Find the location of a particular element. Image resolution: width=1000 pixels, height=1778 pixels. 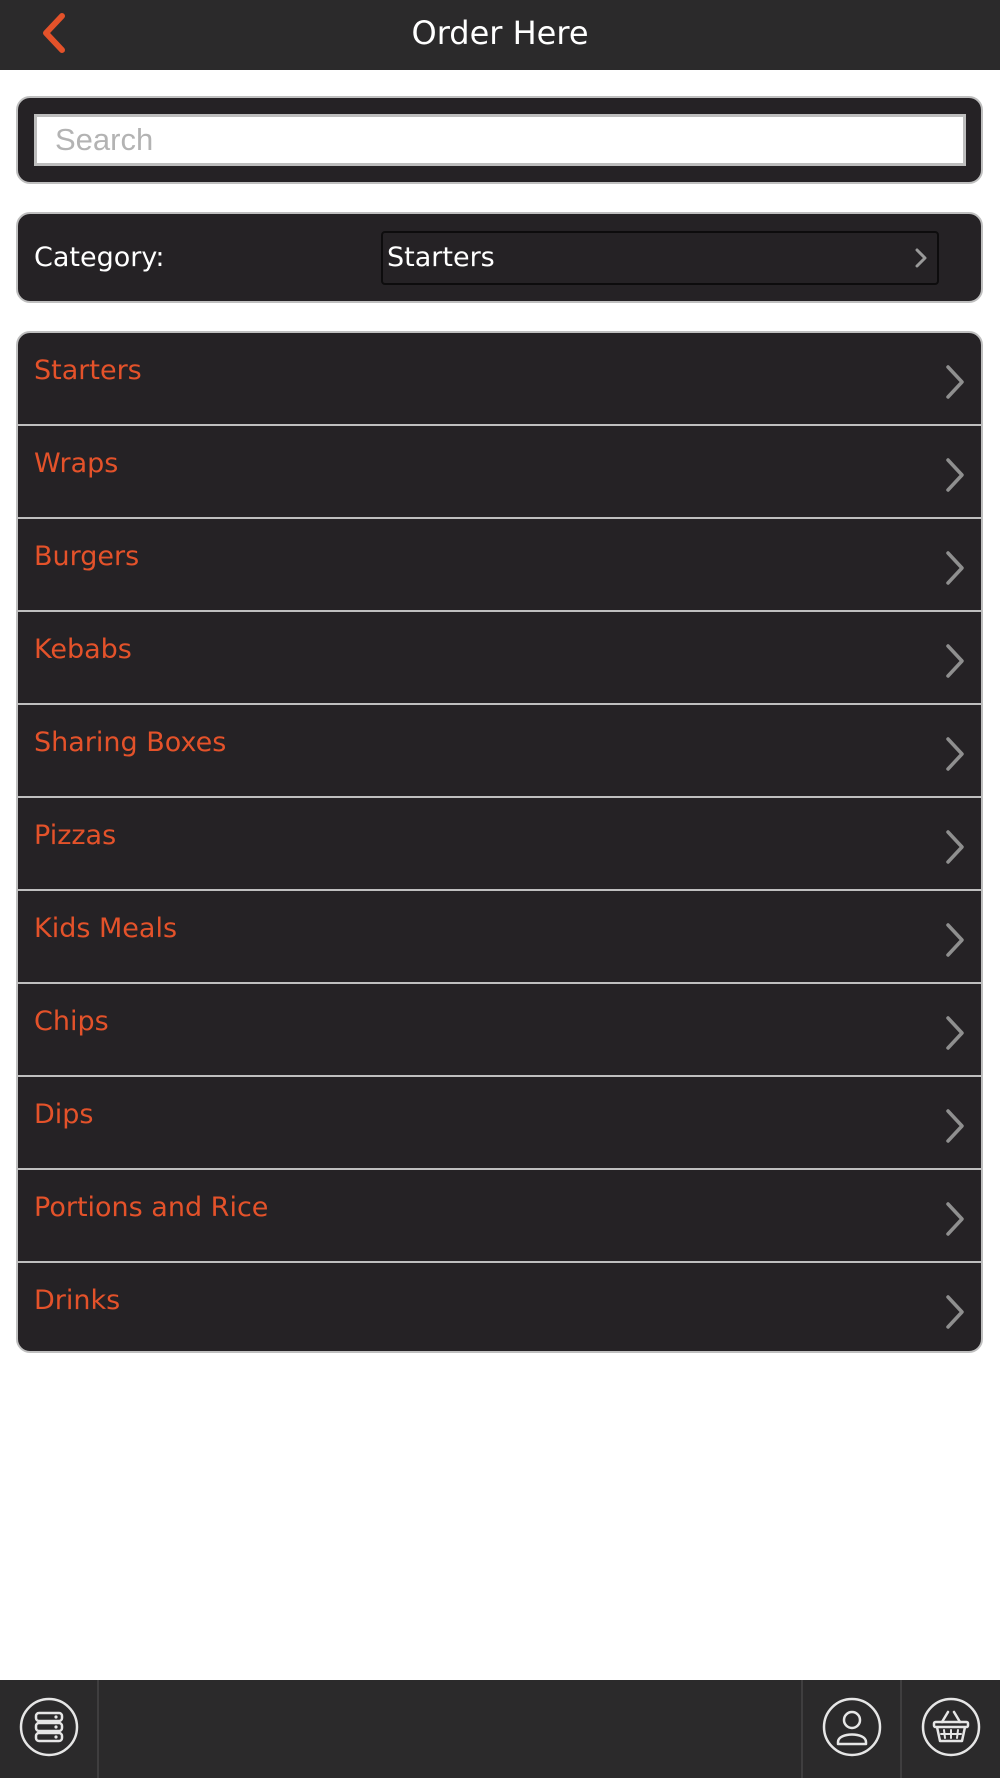

user-account-icon is located at coordinates (852, 1729).